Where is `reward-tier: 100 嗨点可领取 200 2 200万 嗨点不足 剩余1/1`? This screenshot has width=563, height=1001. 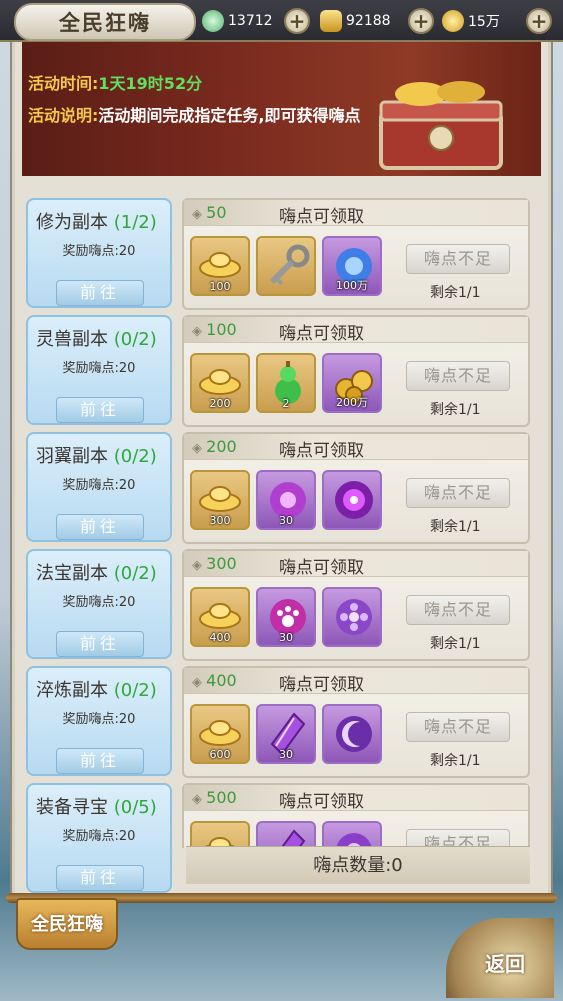 reward-tier: 100 嗨点可领取 200 2 200万 嗨点不足 剩余1/1 is located at coordinates (356, 371).